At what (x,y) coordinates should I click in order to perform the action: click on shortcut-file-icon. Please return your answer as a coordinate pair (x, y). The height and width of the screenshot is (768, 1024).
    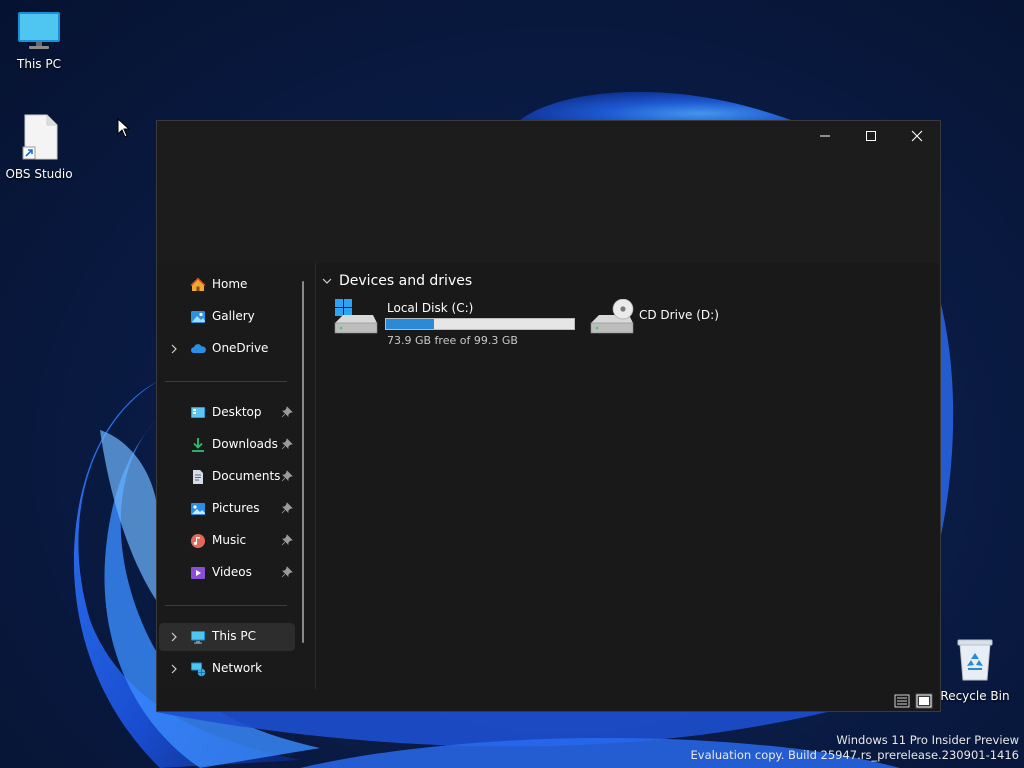
    Looking at the image, I should click on (40, 137).